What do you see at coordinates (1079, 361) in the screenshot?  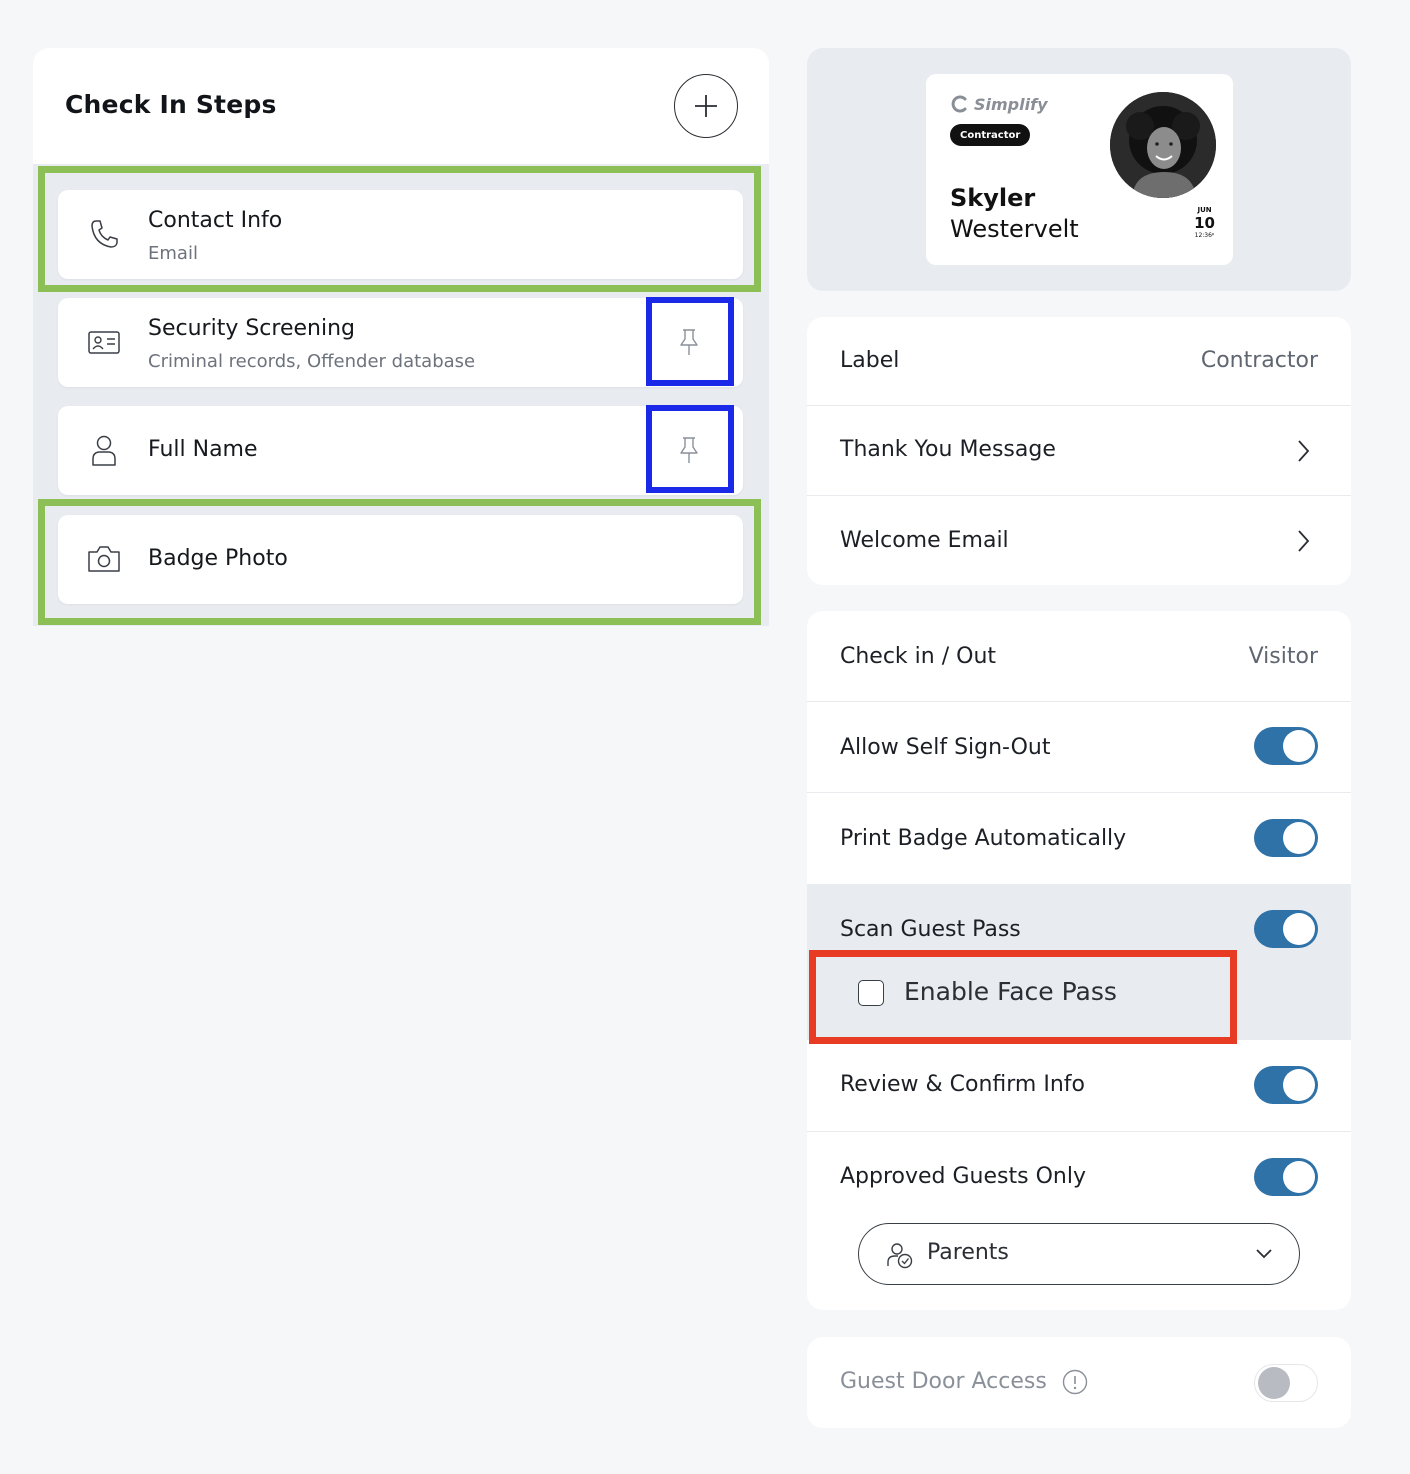 I see `label-row: Label Contractor` at bounding box center [1079, 361].